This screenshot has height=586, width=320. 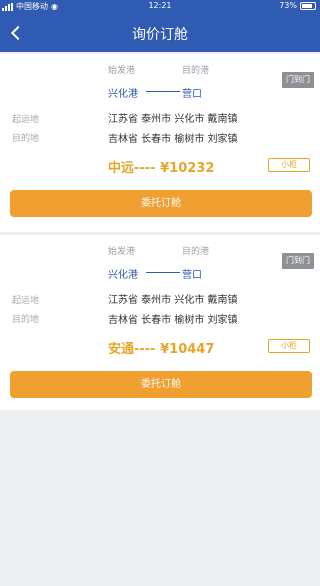 I want to click on status-time: 12:21, so click(x=160, y=5).